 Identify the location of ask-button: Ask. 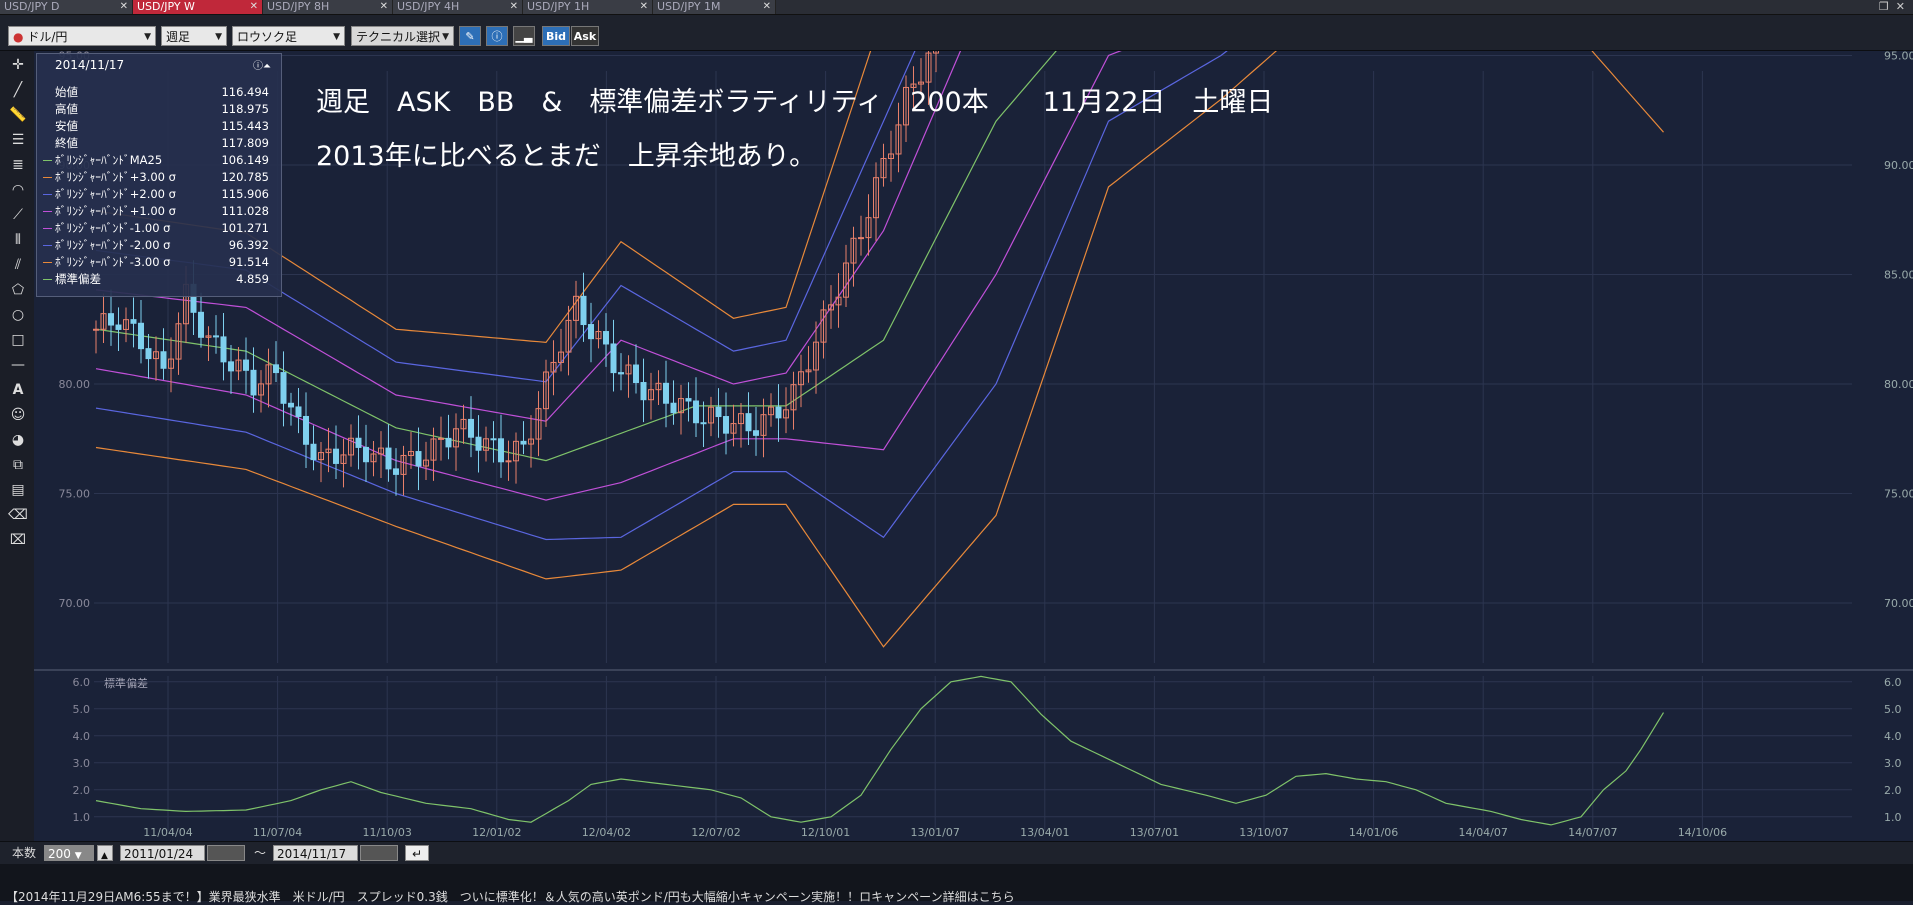
(585, 36).